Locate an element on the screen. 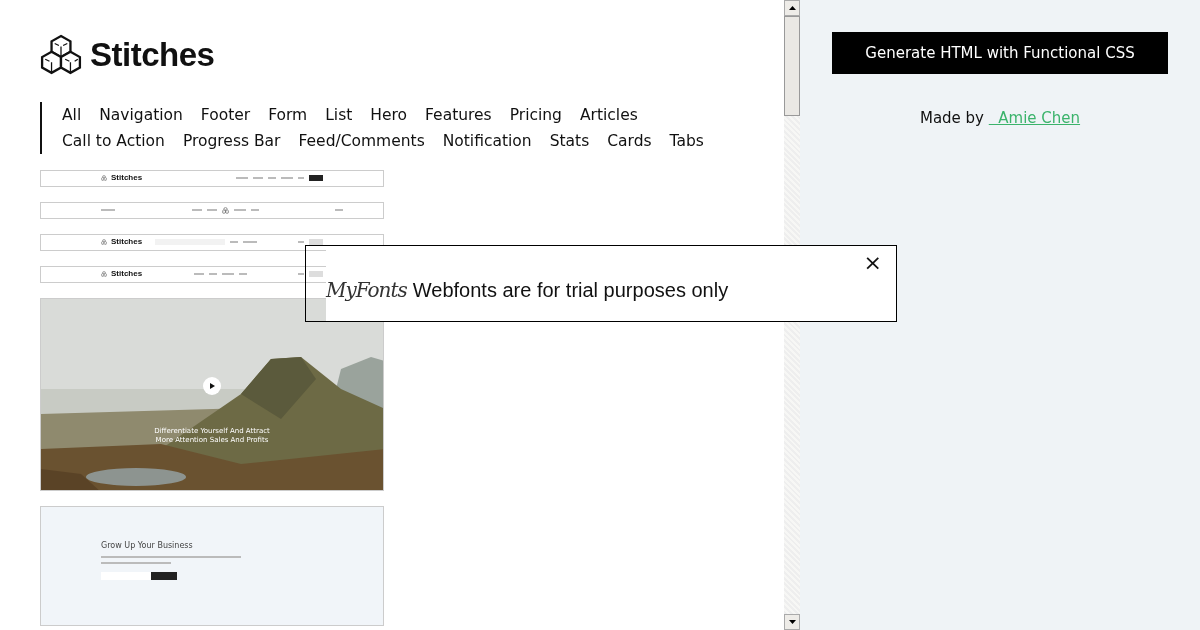 Image resolution: width=1200 pixels, height=630 pixels. category-link: Cards is located at coordinates (629, 140).